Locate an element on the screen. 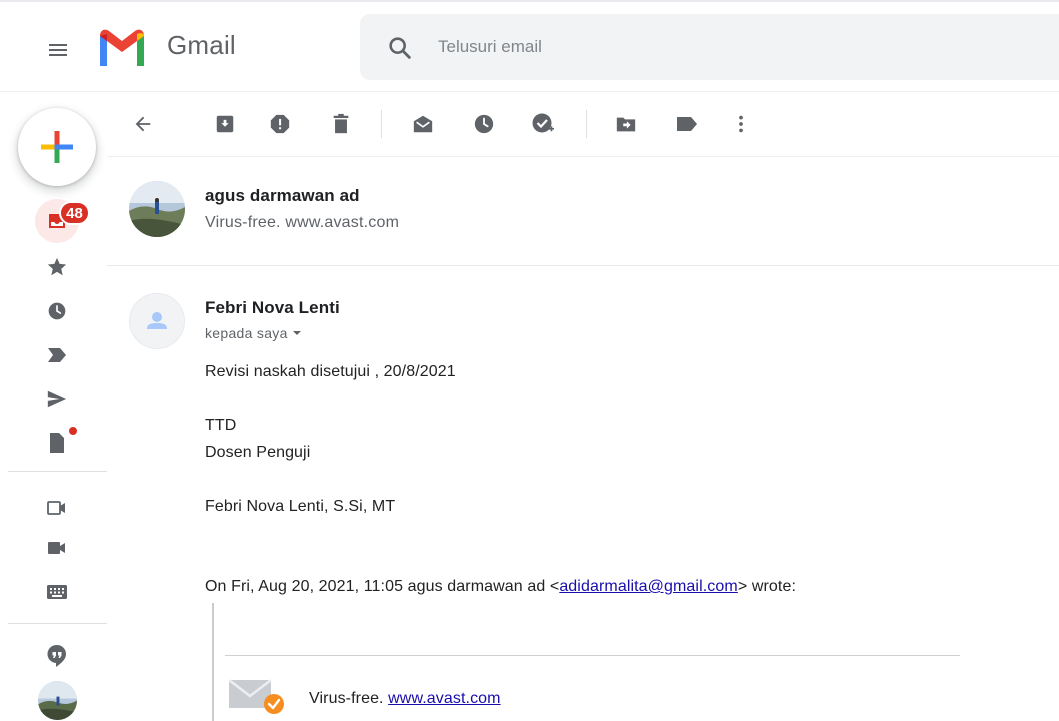 This screenshot has width=1059, height=721. keyboard-icon is located at coordinates (57, 592).